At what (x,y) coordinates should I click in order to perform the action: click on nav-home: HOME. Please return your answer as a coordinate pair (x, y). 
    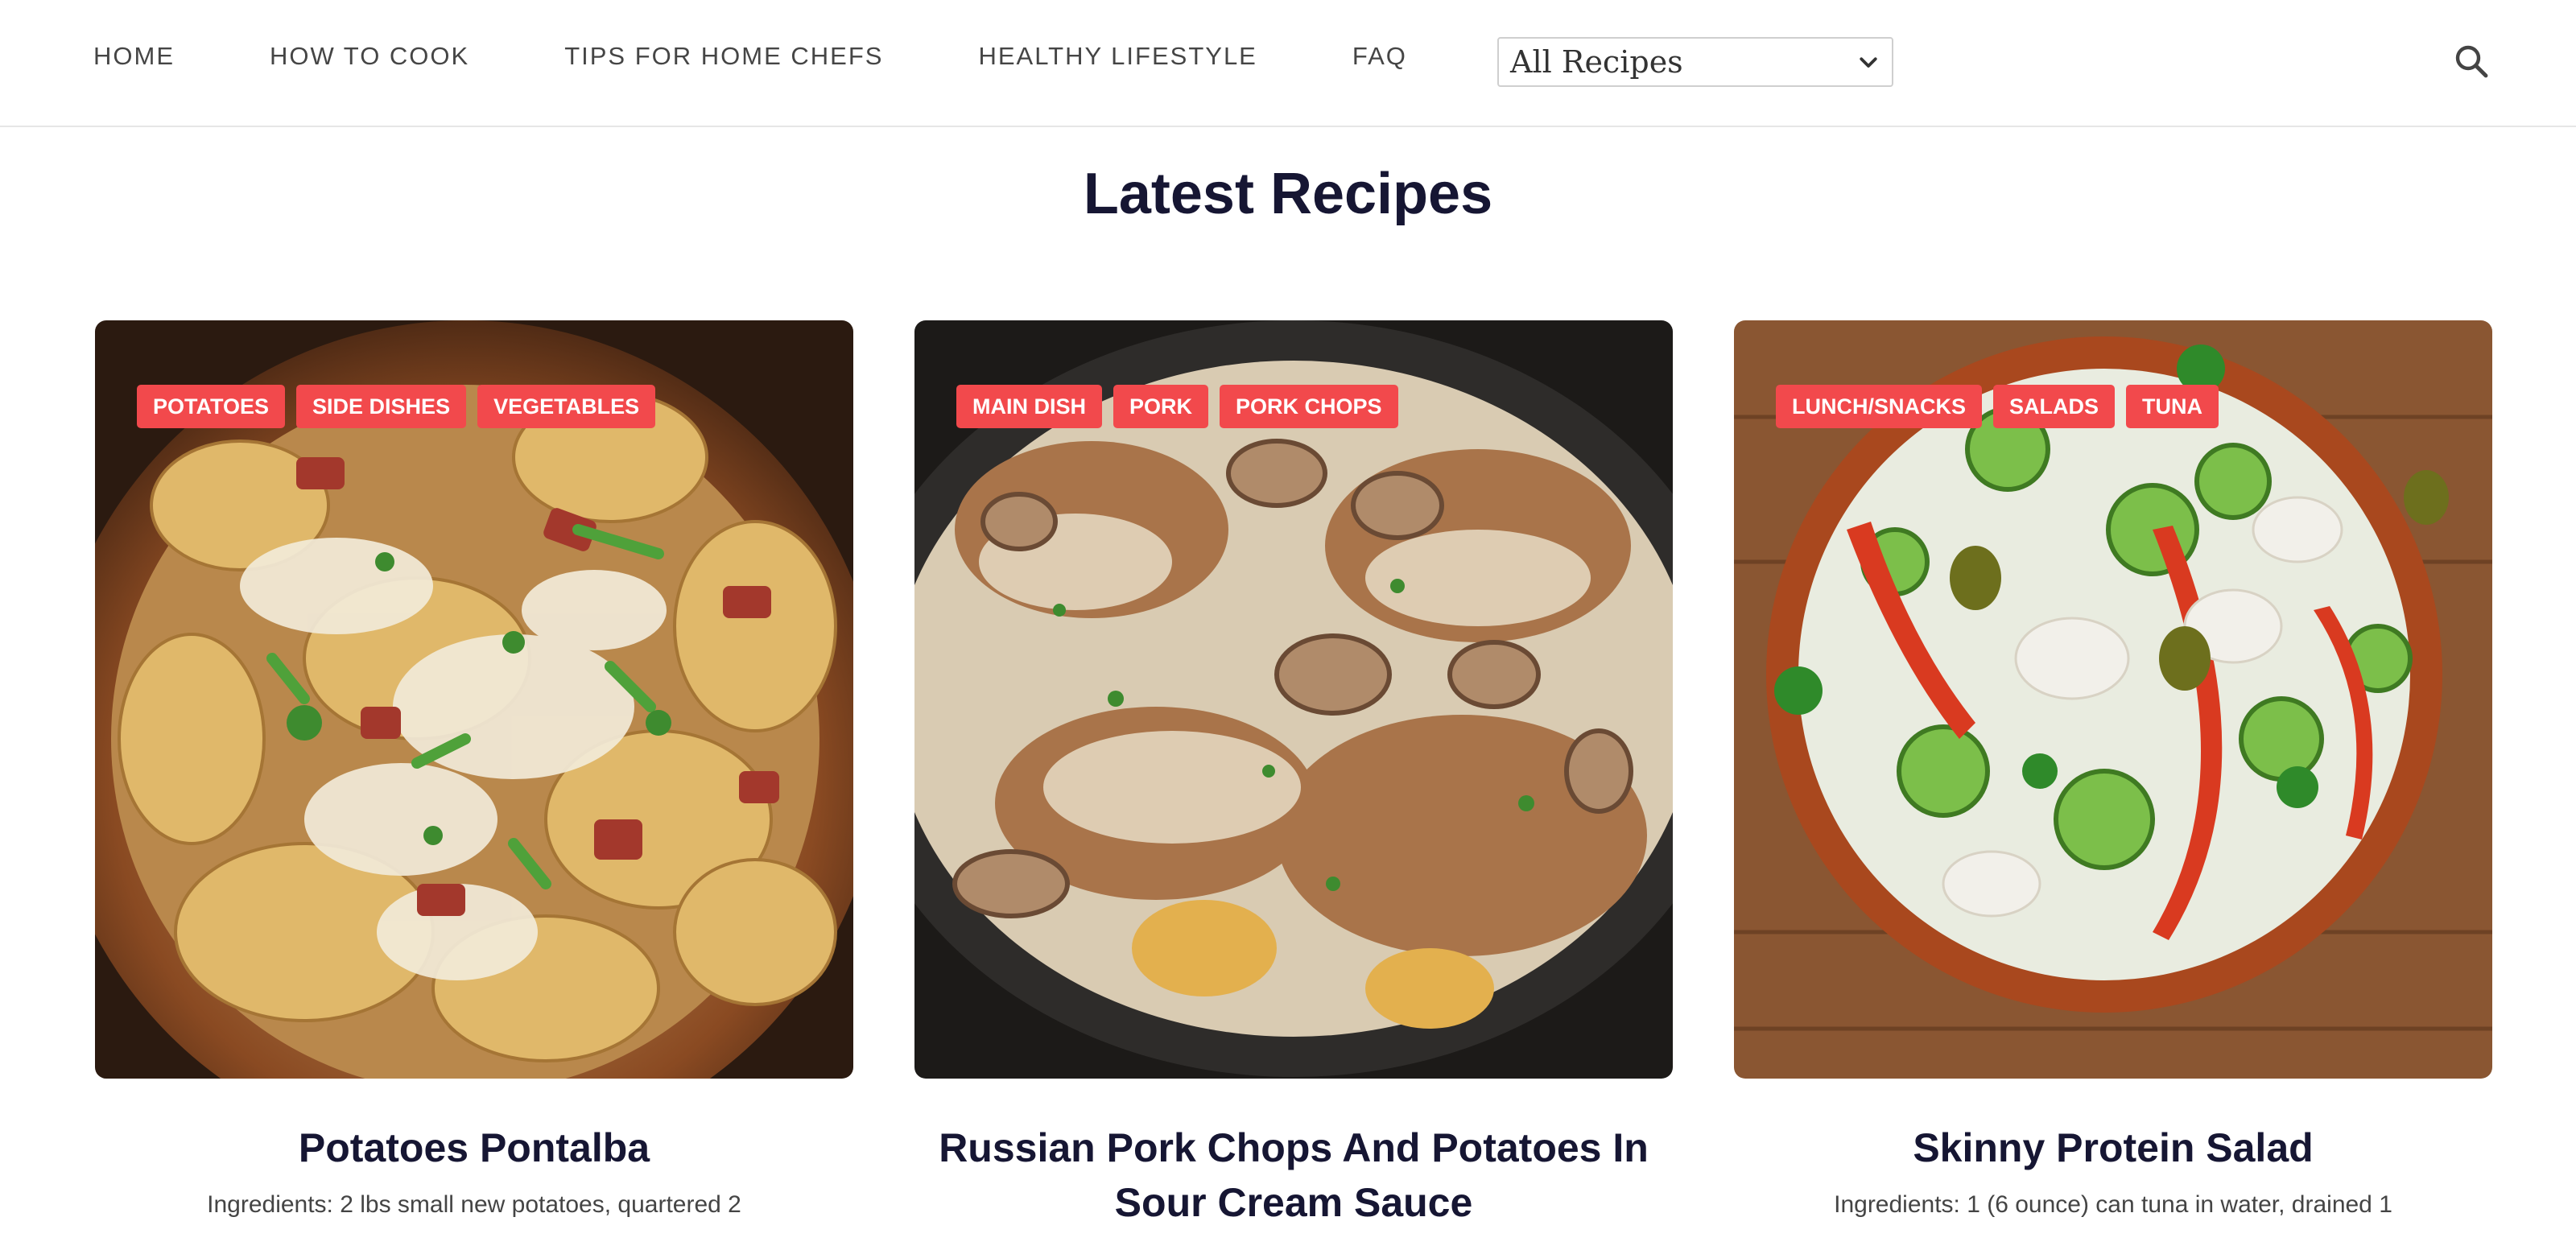
    Looking at the image, I should click on (134, 56).